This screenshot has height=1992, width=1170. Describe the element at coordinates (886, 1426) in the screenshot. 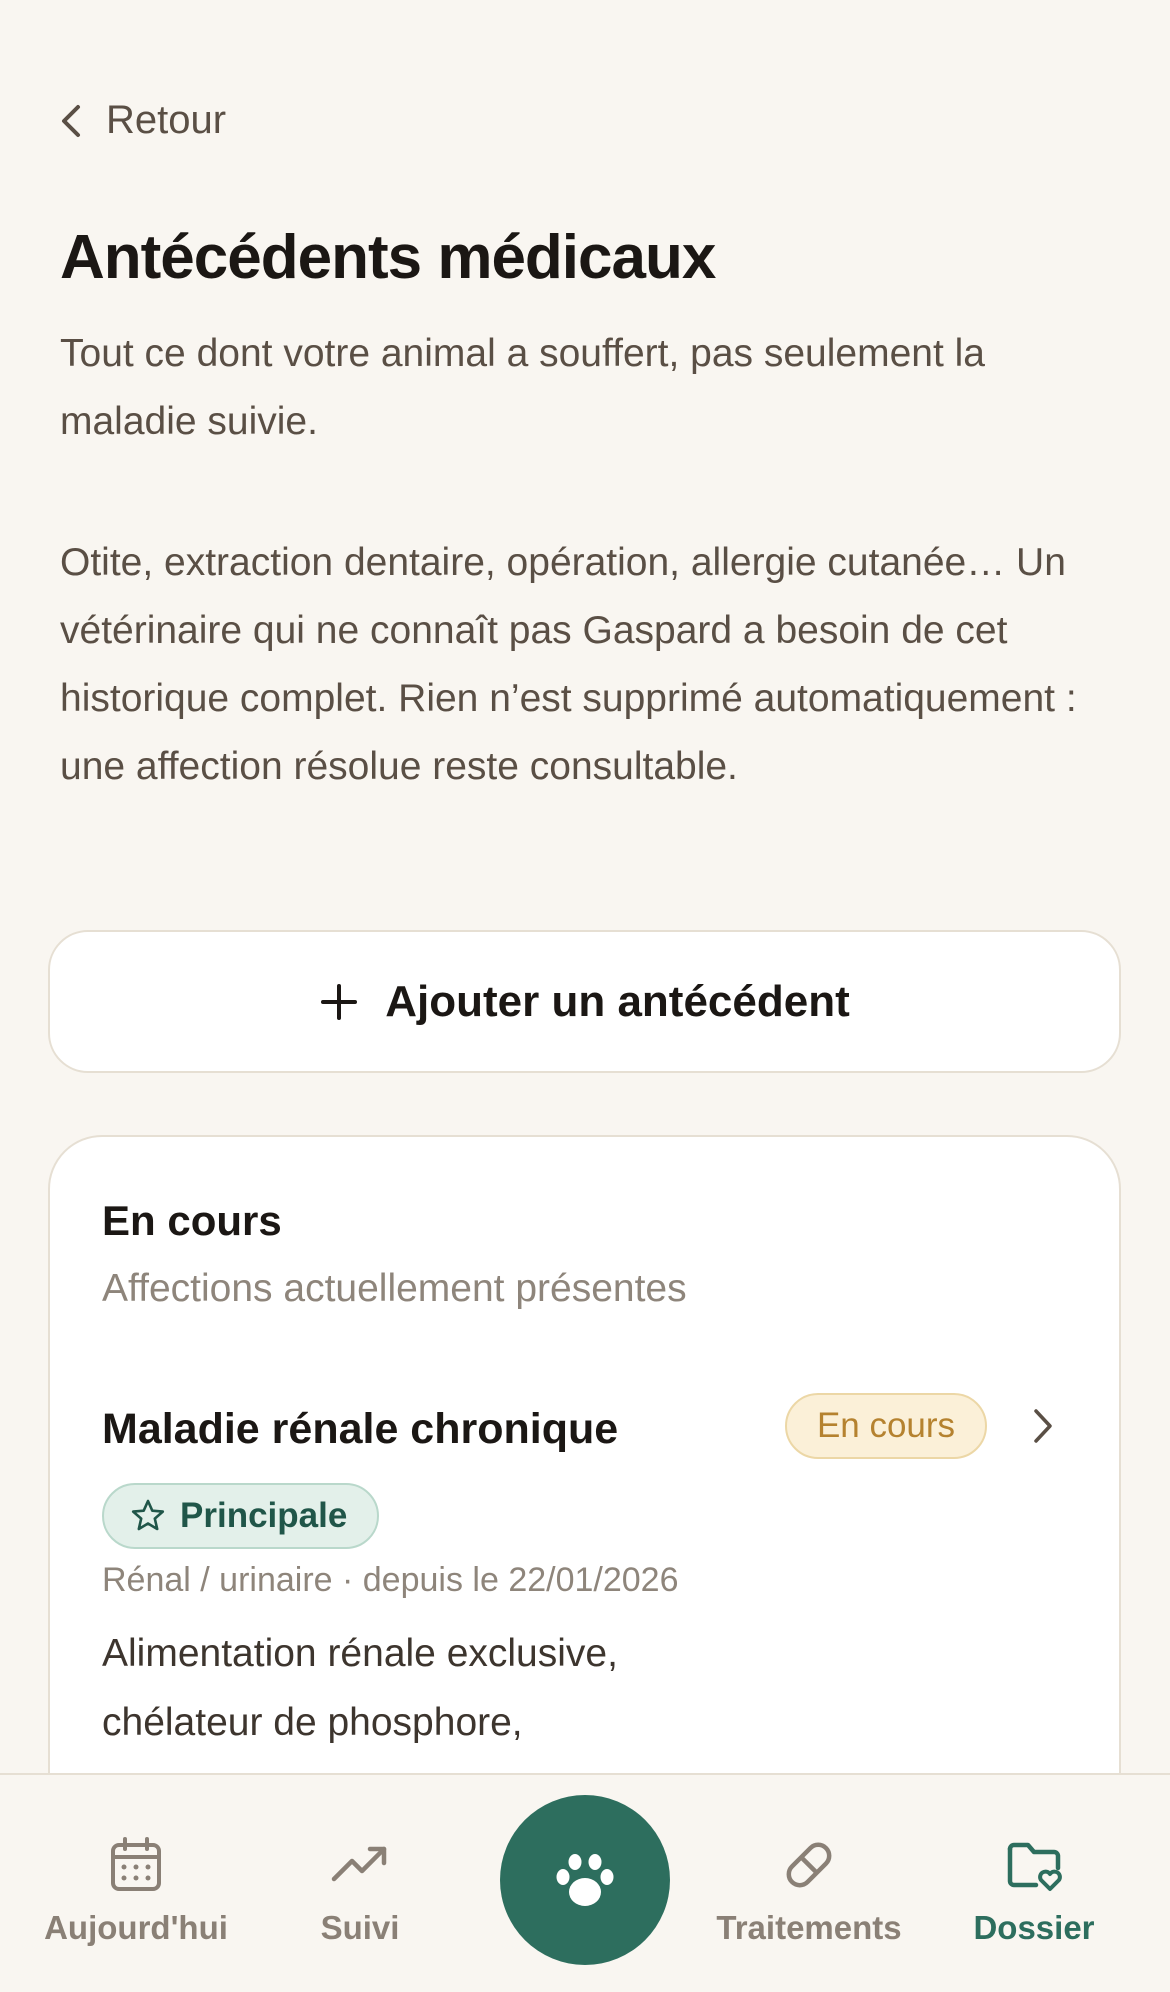

I see `status-badge: En cours` at that location.